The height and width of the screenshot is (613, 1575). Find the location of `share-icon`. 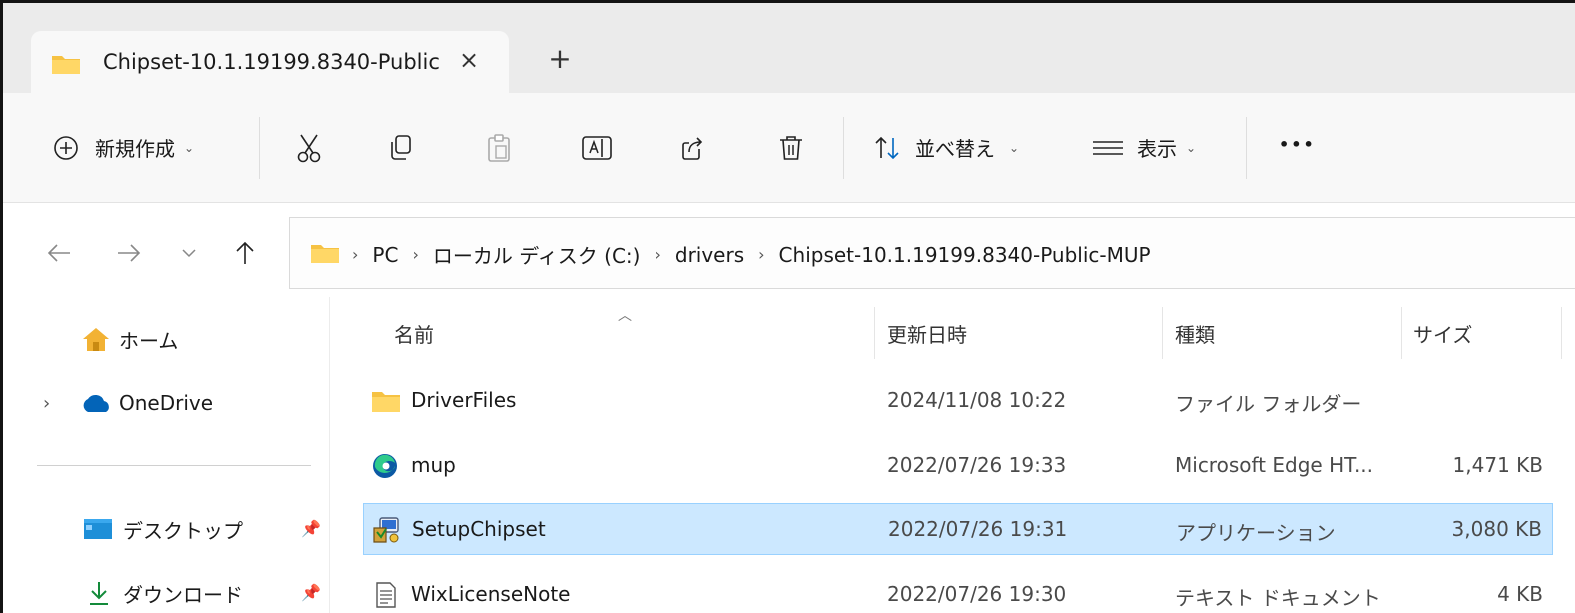

share-icon is located at coordinates (693, 148).